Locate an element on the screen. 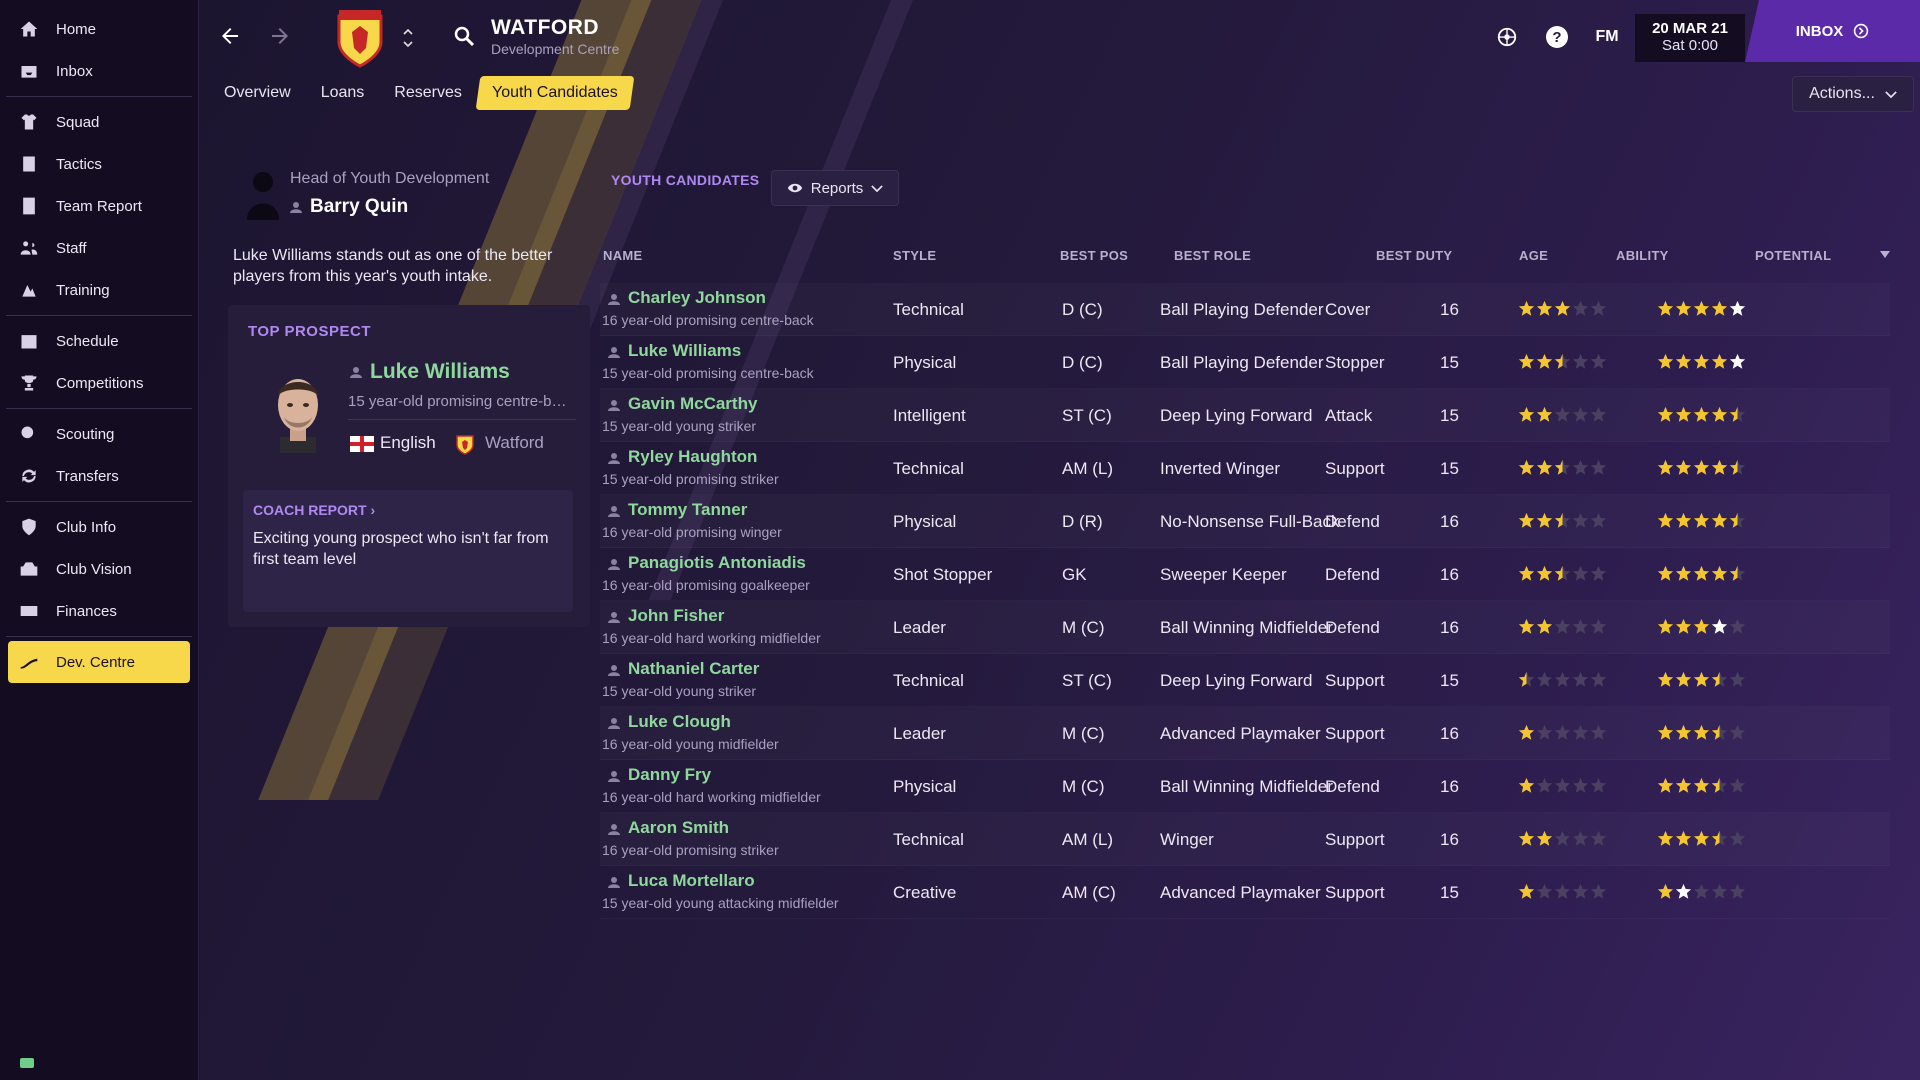  sidebar-item-training: Training is located at coordinates (99, 290).